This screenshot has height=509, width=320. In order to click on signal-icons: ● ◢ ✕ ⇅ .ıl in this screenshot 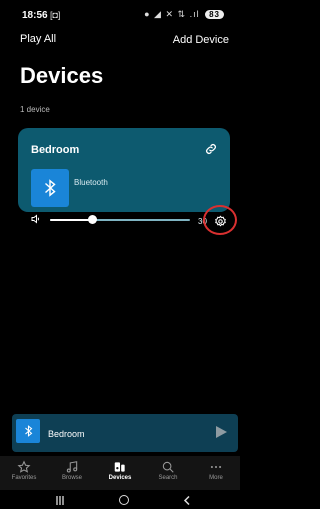, I will do `click(172, 14)`.